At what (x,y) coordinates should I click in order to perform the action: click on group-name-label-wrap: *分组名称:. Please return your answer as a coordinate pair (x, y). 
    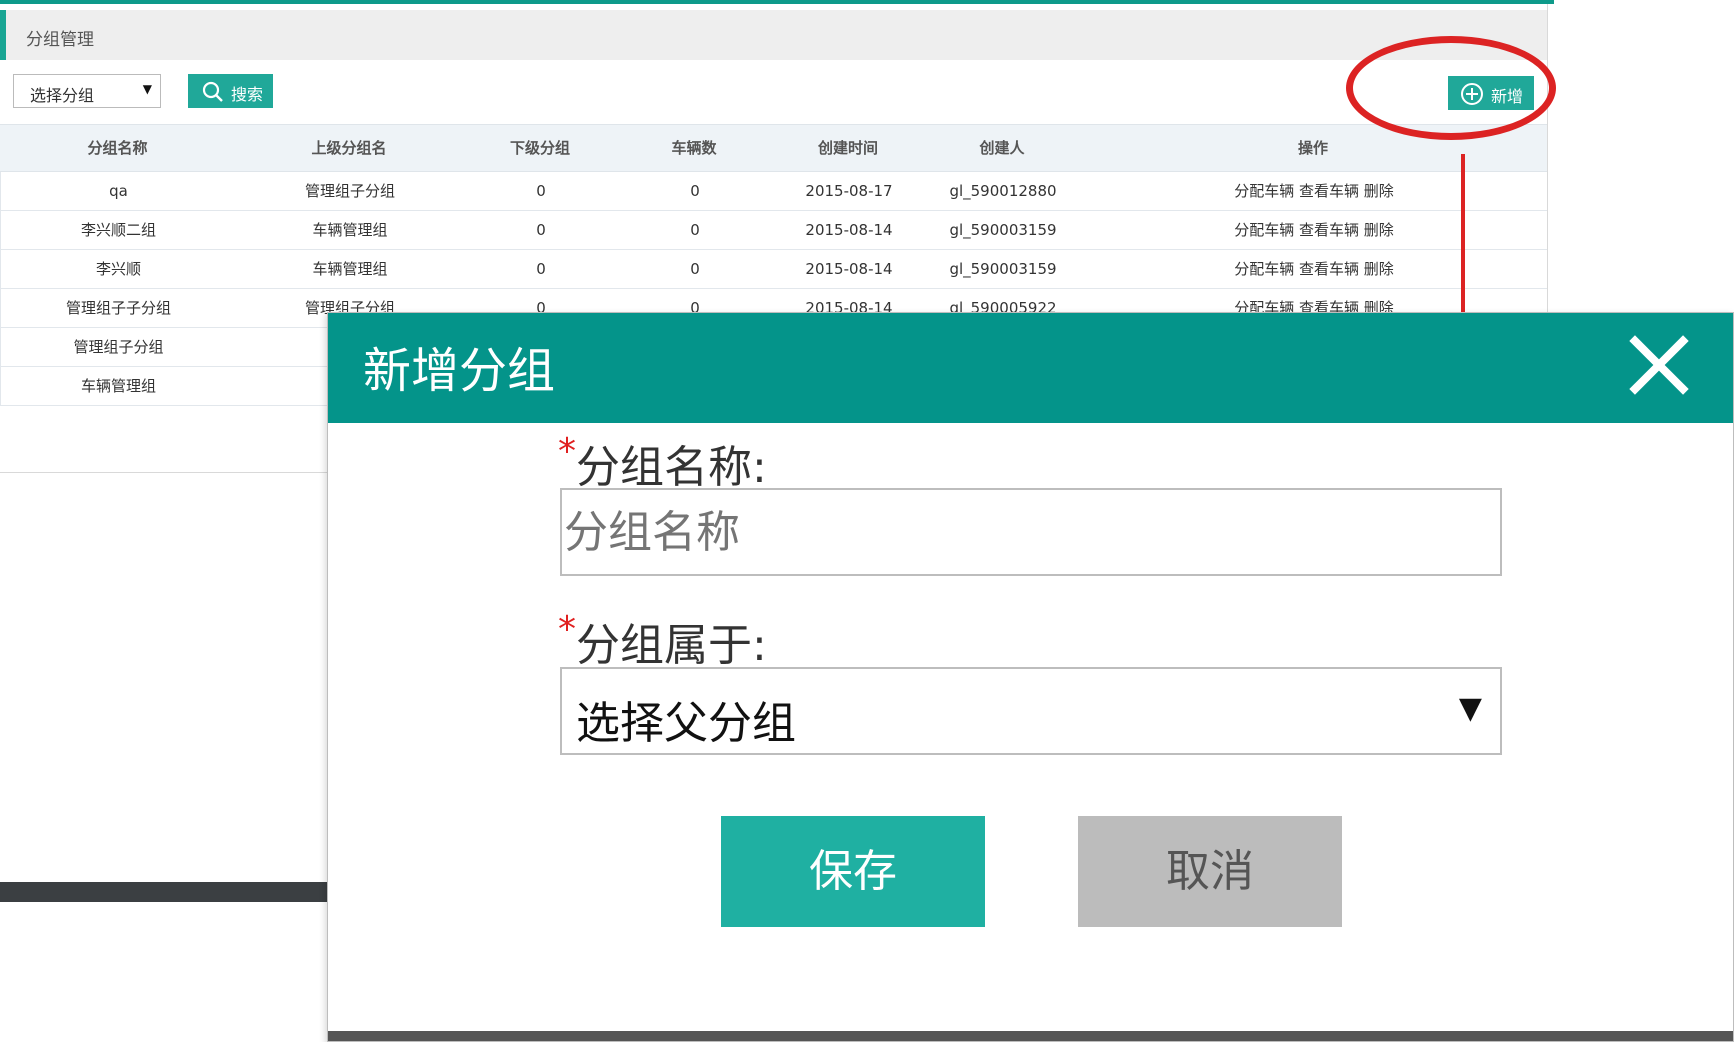
    Looking at the image, I should click on (662, 463).